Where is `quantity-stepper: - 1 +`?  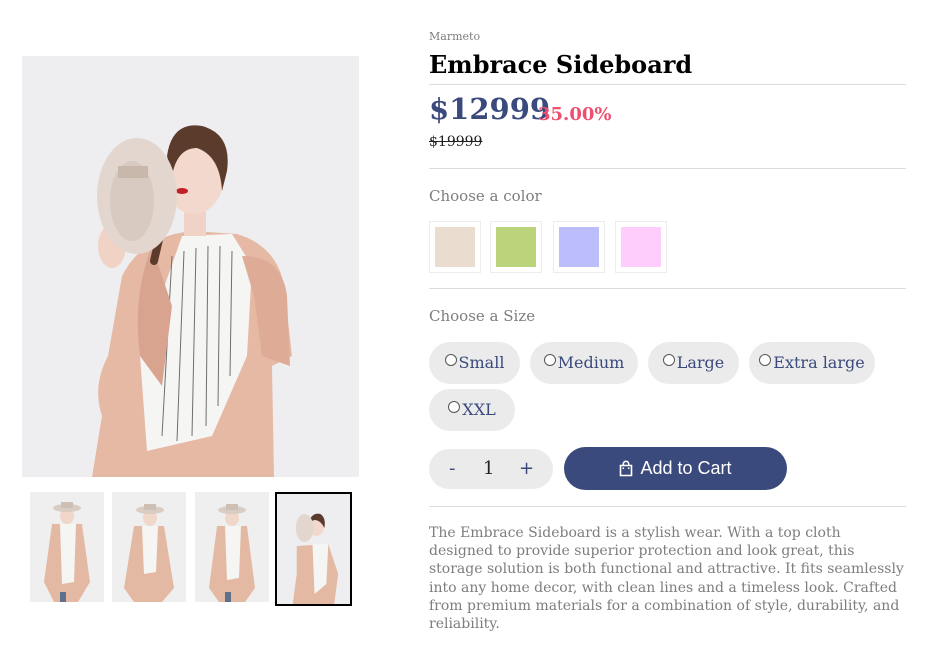 quantity-stepper: - 1 + is located at coordinates (491, 469).